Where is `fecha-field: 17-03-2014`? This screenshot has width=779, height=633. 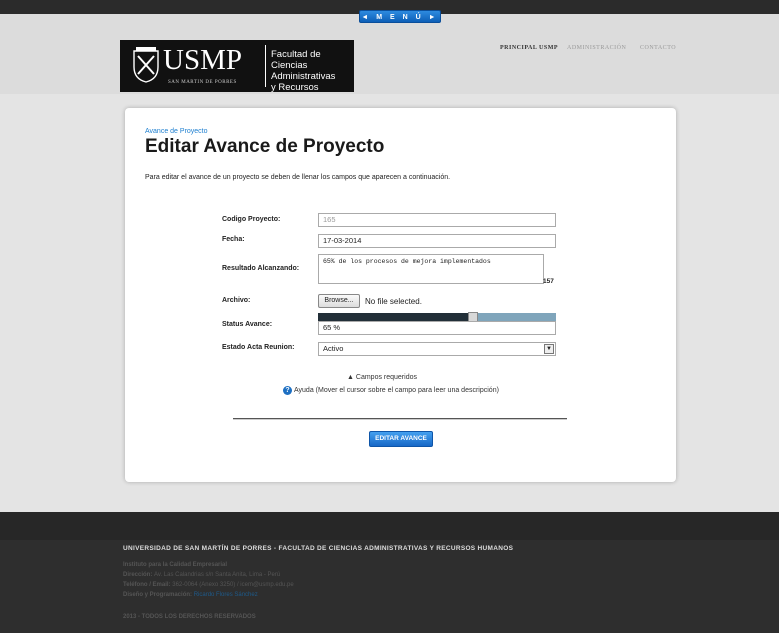
fecha-field: 17-03-2014 is located at coordinates (437, 241).